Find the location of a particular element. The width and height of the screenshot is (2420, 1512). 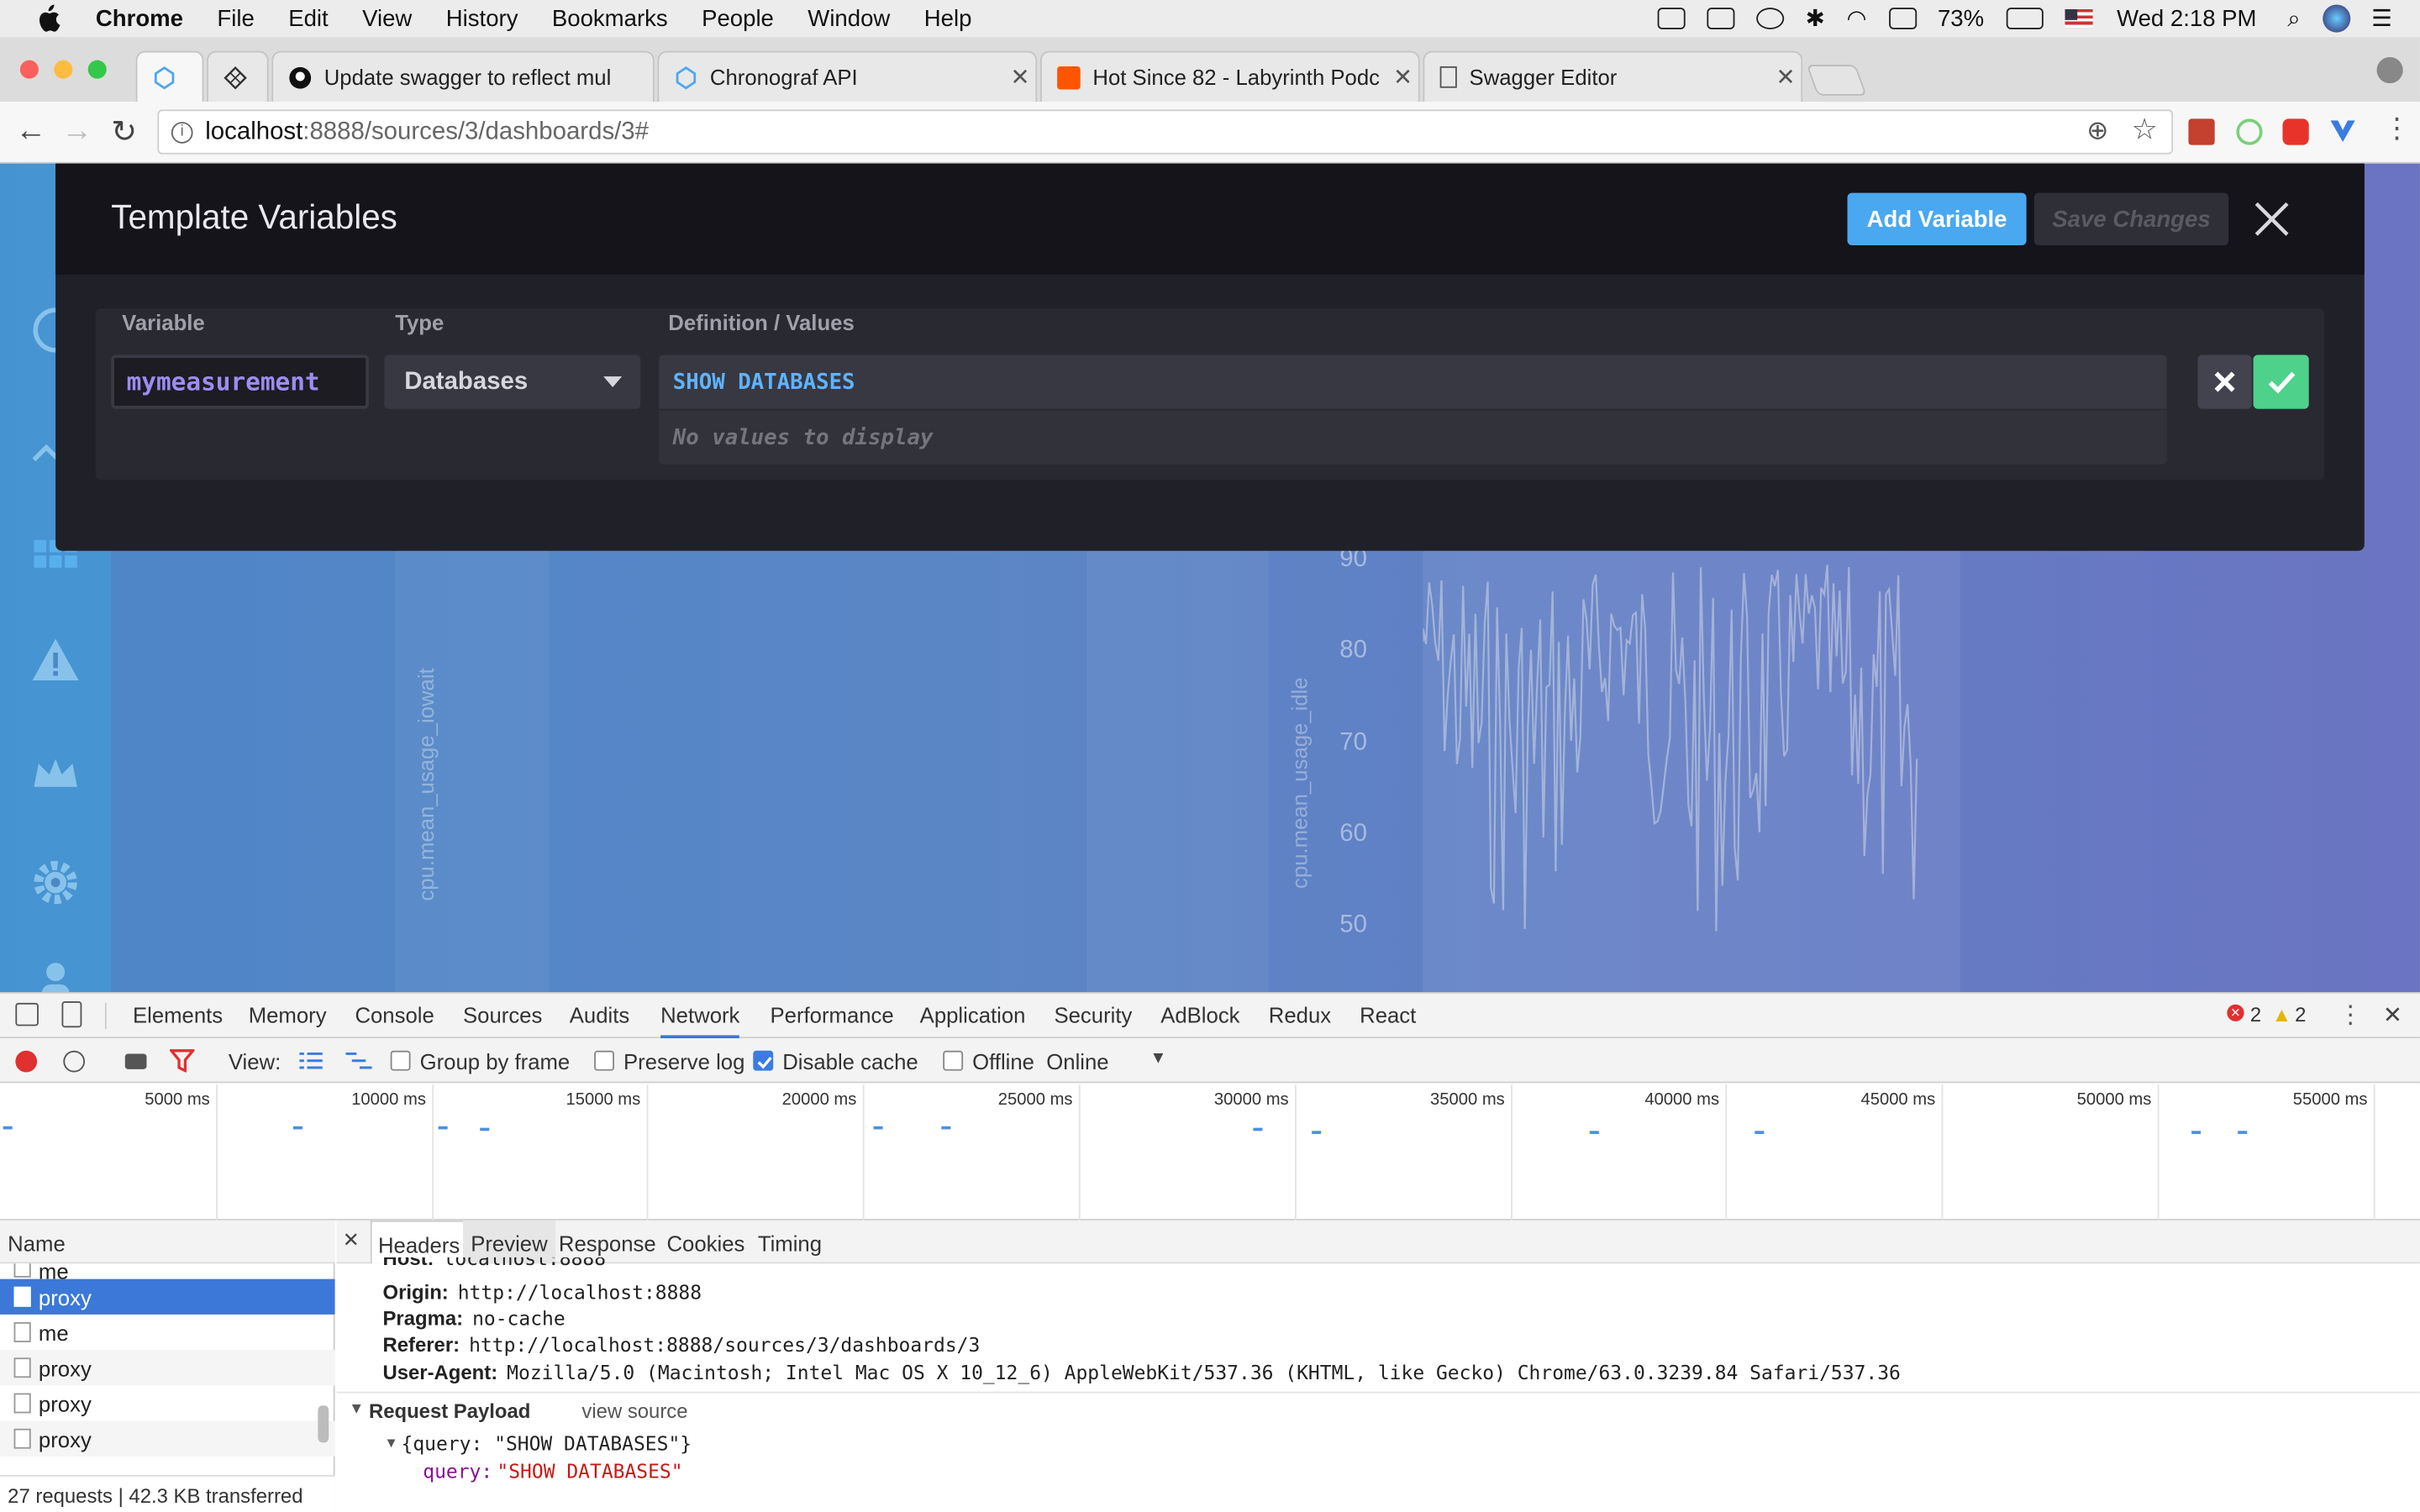

close-window-button is located at coordinates (29, 69).